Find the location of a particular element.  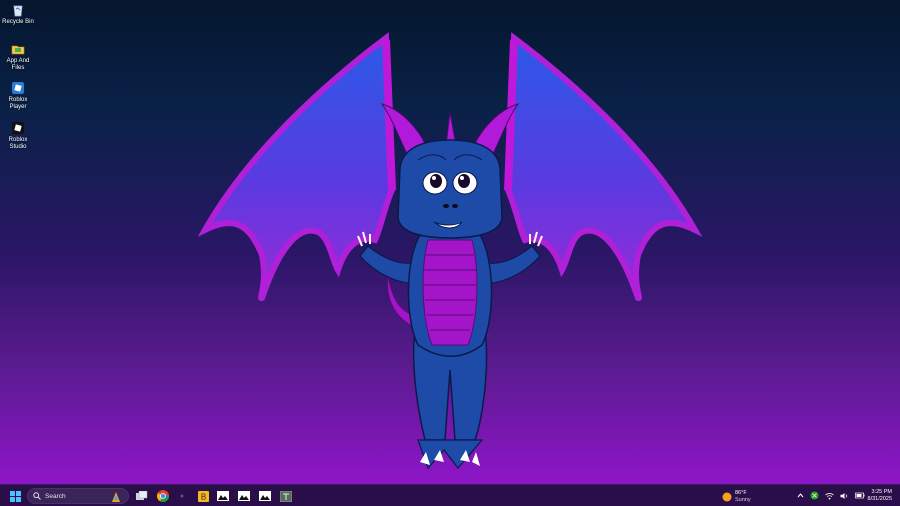

desktop-icon-recycle-bin: Recycle Bin is located at coordinates (18, 14).